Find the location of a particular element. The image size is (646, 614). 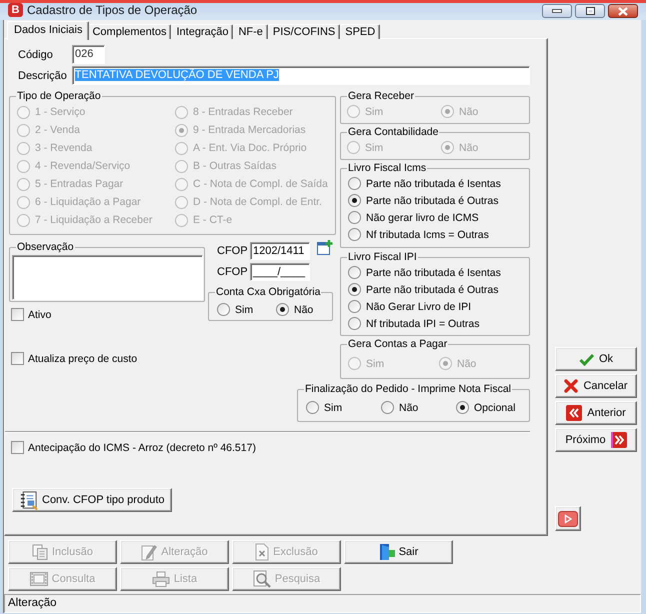

radio-option: Opcional is located at coordinates (492, 407).